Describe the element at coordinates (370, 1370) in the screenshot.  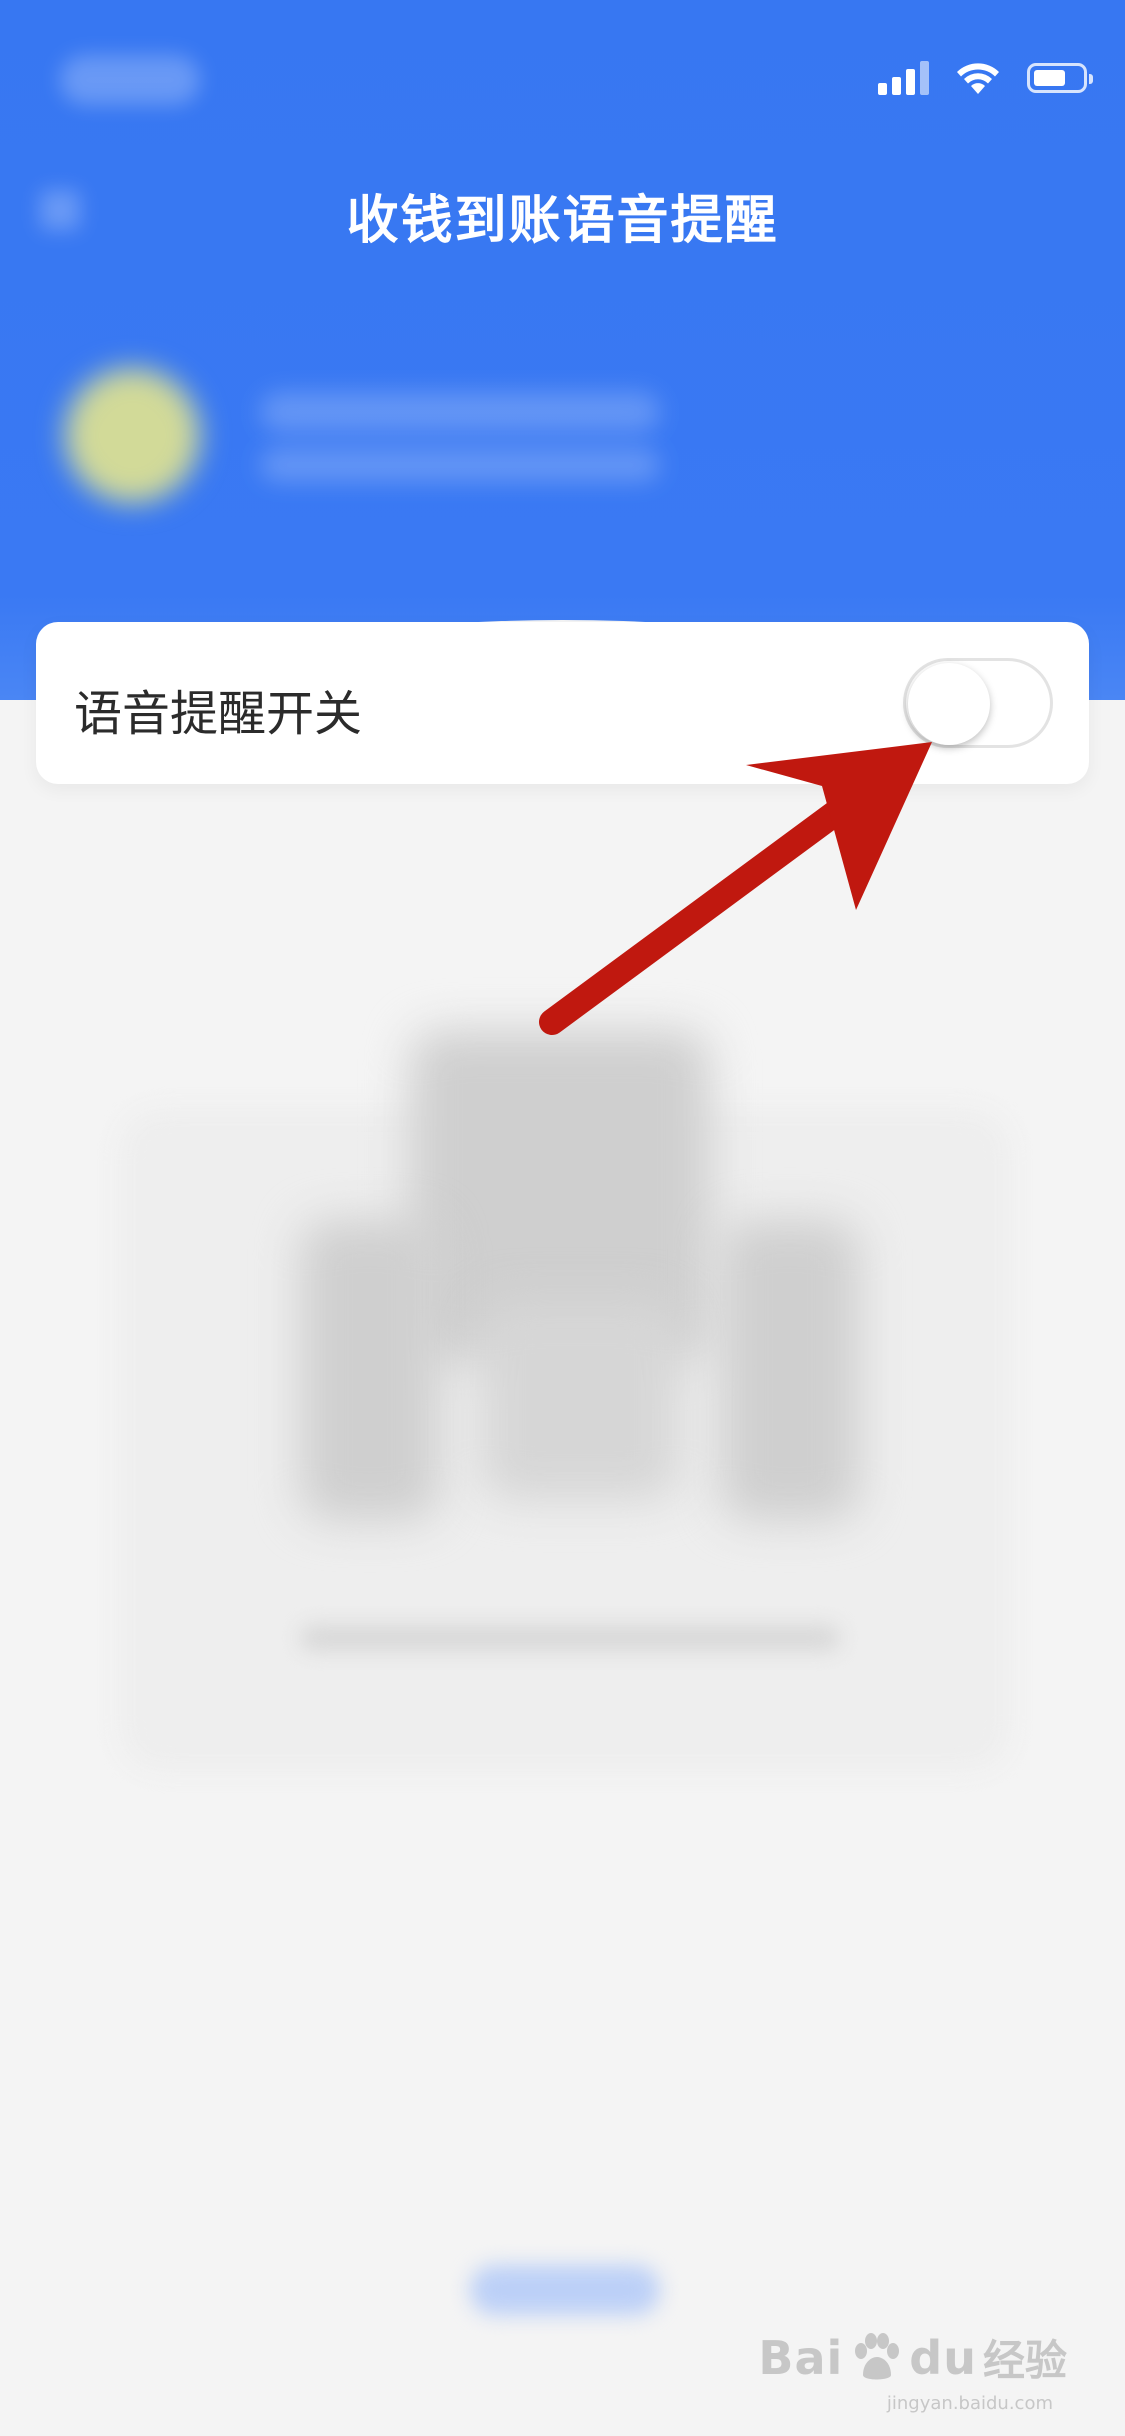
I see `blurred-illustration-left` at that location.